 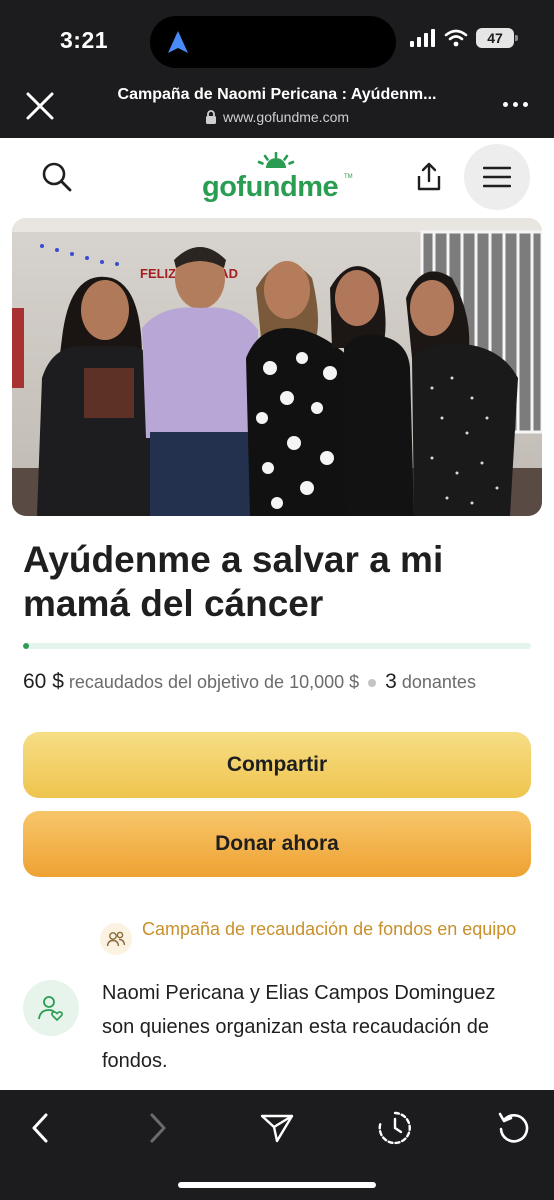 I want to click on back-icon, so click(x=40, y=1128).